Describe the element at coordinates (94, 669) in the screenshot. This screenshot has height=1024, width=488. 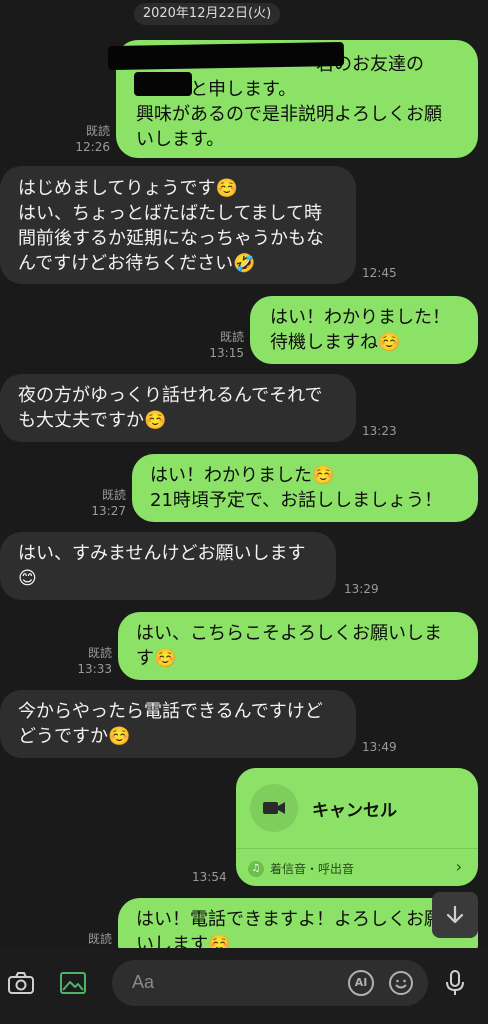
I see `message-time: 13:33` at that location.